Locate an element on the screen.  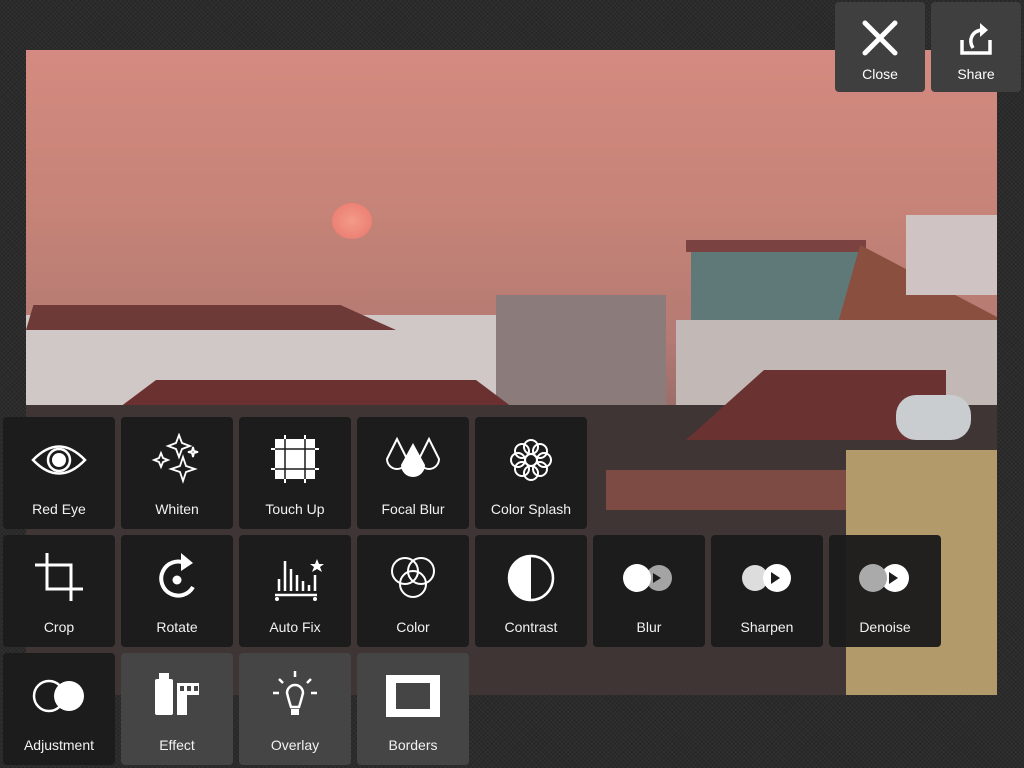
tool-label: Rotate is located at coordinates (177, 627).